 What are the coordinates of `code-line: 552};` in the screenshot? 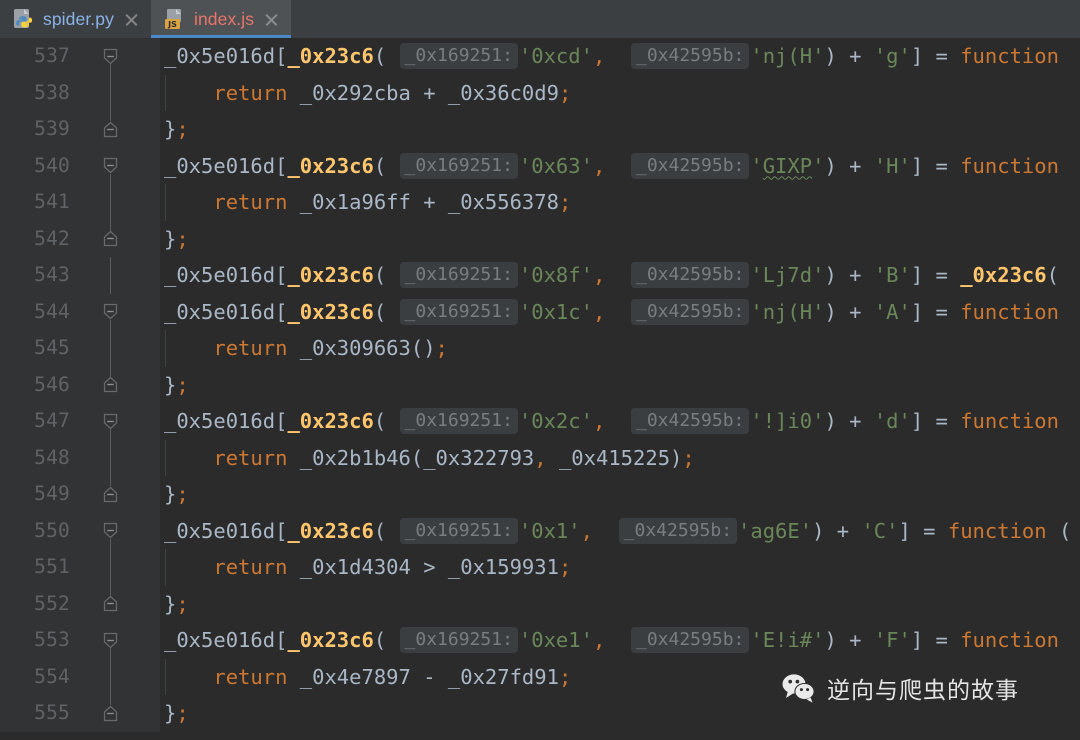 It's located at (540, 604).